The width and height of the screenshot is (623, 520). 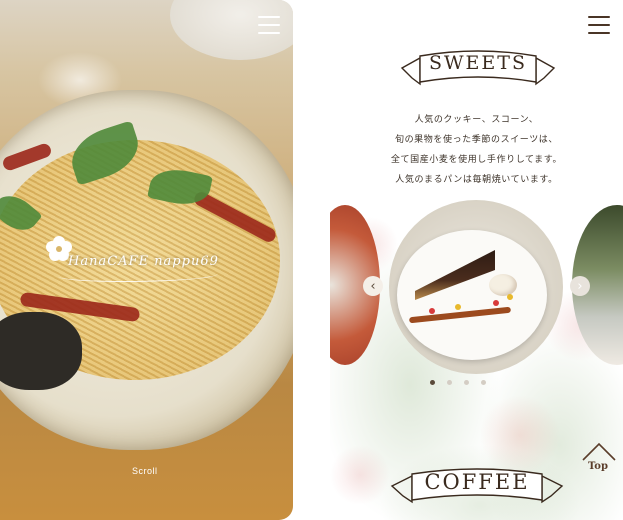 What do you see at coordinates (598, 466) in the screenshot?
I see `back-to-top-label: Top` at bounding box center [598, 466].